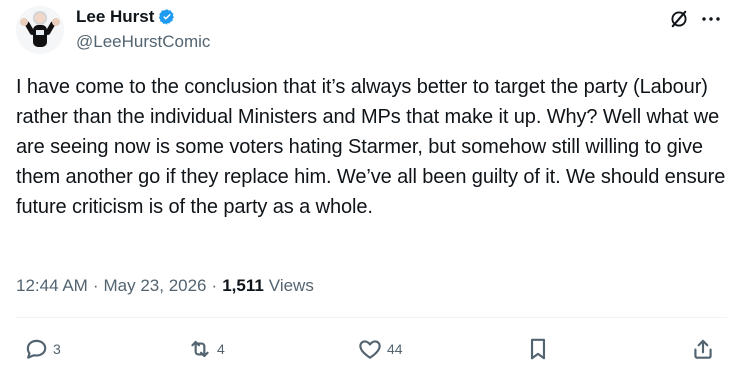 The height and width of the screenshot is (377, 743). Describe the element at coordinates (36, 349) in the screenshot. I see `reply-icon` at that location.